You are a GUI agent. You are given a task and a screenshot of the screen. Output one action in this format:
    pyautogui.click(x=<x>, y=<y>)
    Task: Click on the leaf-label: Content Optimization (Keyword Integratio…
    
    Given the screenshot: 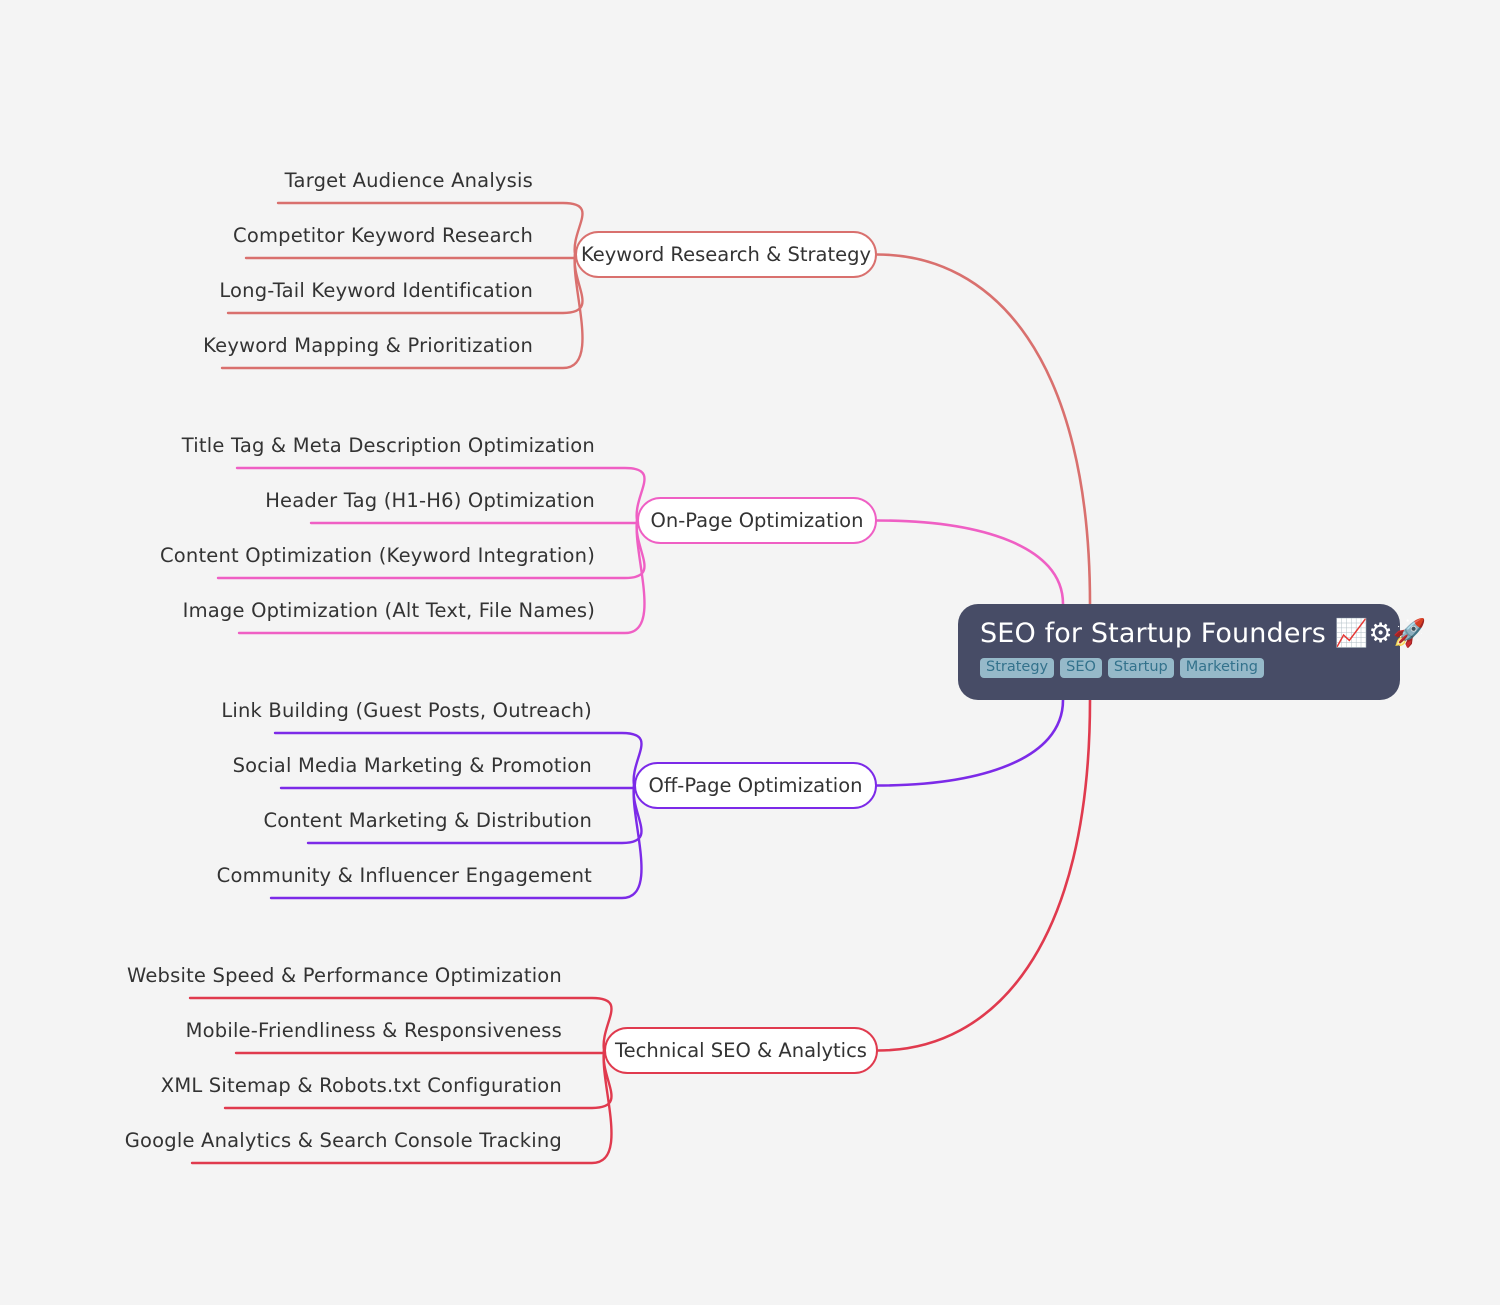 What is the action you would take?
    pyautogui.click(x=297, y=556)
    